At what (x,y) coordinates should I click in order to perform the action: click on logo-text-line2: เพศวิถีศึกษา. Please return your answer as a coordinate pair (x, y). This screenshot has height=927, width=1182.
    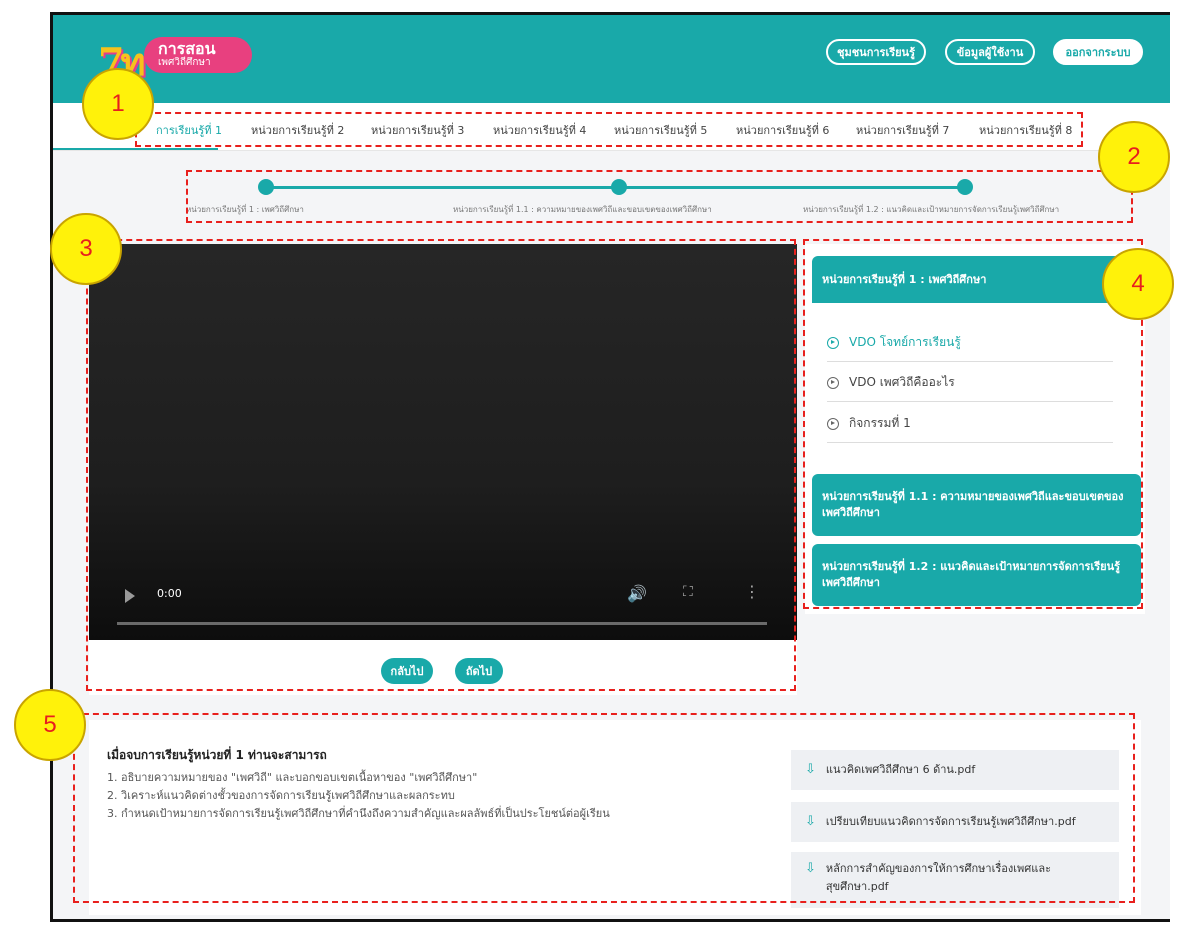
    Looking at the image, I should click on (184, 62).